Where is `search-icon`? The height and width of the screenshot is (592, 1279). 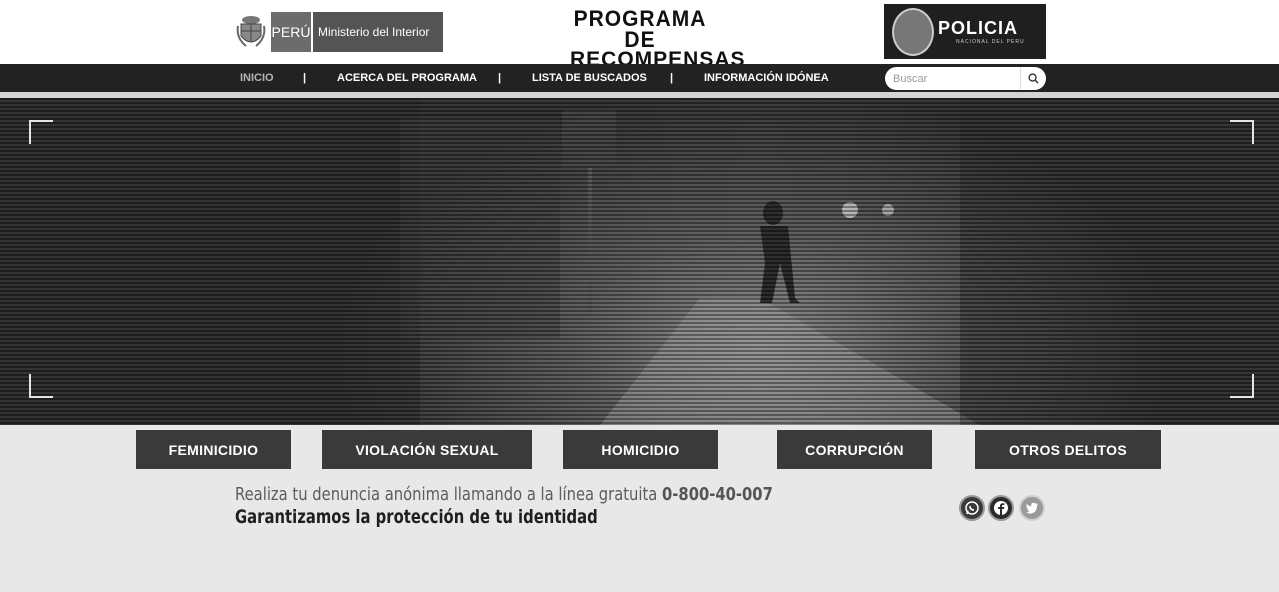 search-icon is located at coordinates (1033, 78).